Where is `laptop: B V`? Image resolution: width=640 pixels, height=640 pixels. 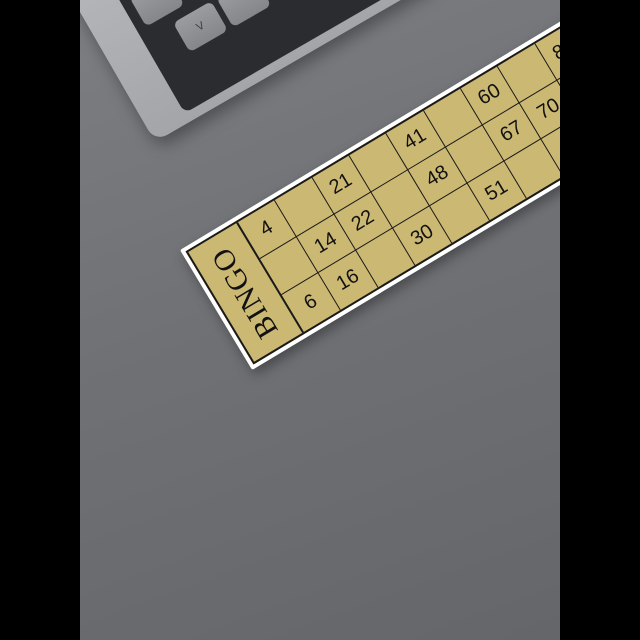
laptop: B V is located at coordinates (260, 71).